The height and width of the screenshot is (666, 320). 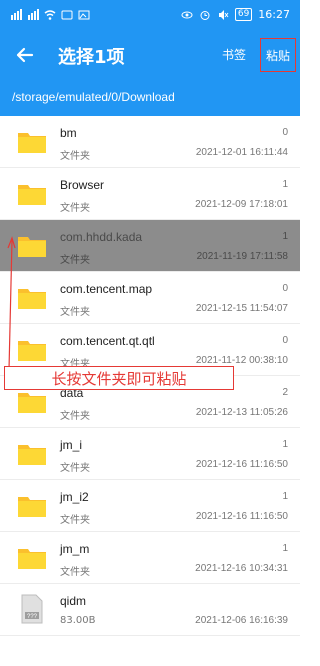 I want to click on file-name: Browser, so click(x=82, y=185).